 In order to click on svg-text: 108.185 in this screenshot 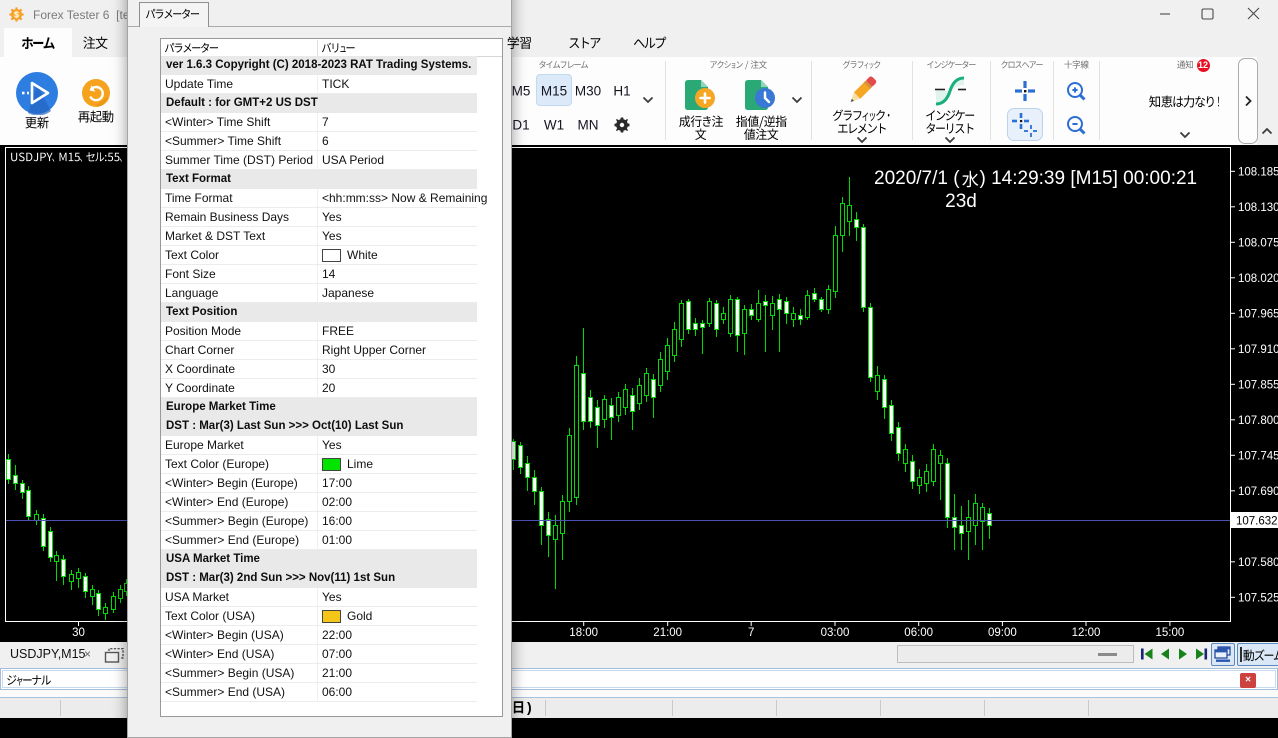, I will do `click(1258, 172)`.